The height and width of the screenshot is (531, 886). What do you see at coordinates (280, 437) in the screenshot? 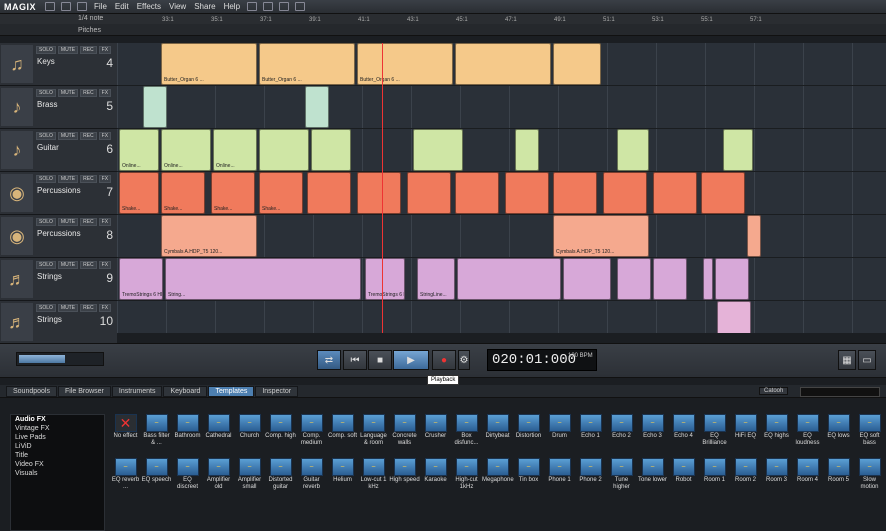
I see `effect-tile: ~ Comp. high` at bounding box center [280, 437].